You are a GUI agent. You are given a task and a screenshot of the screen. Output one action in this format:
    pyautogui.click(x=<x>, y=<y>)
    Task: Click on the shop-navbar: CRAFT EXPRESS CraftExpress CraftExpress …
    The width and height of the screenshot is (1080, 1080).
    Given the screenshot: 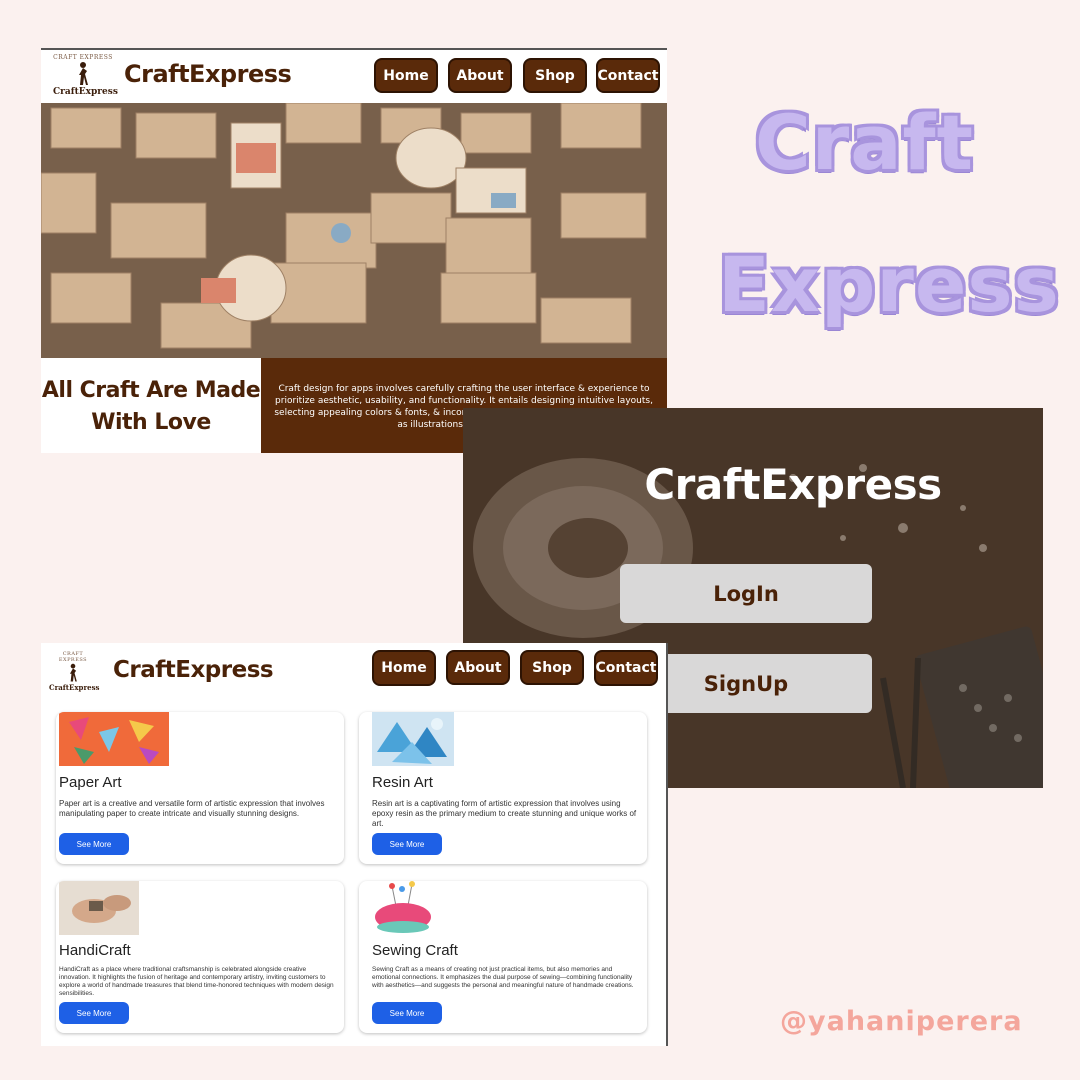 What is the action you would take?
    pyautogui.click(x=353, y=673)
    